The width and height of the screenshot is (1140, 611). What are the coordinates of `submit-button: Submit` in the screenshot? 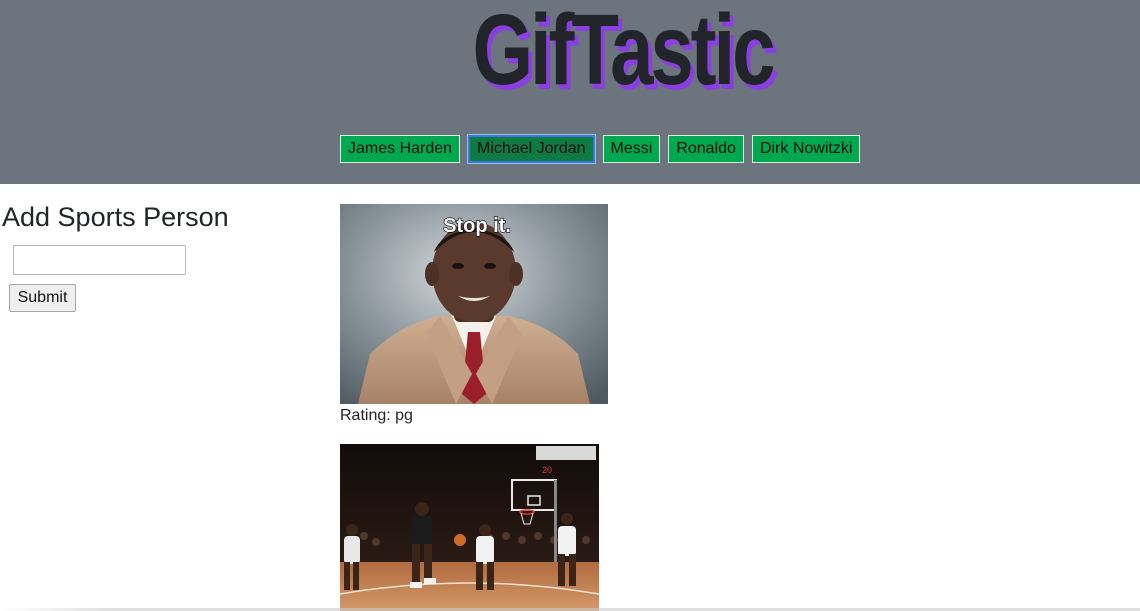 It's located at (42, 298).